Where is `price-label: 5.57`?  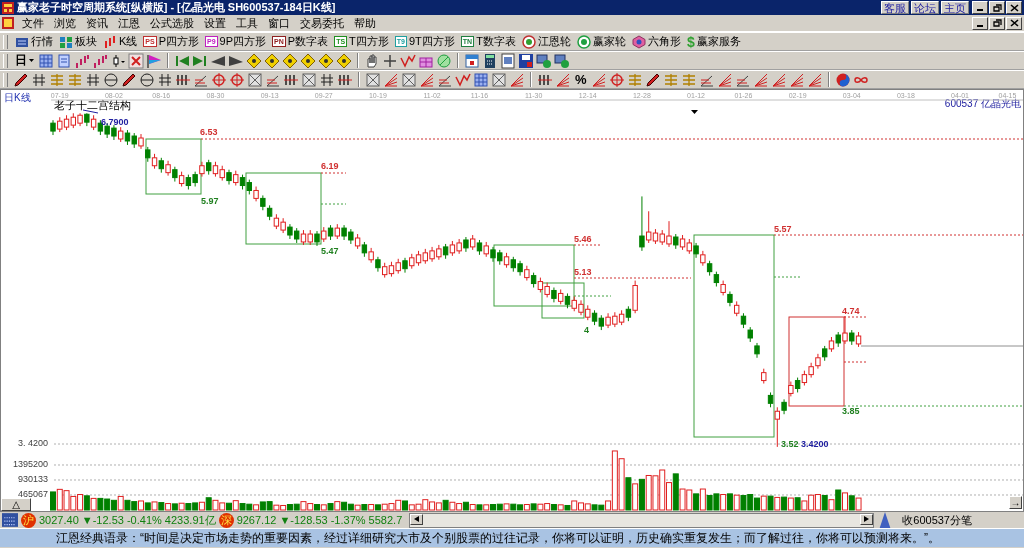
price-label: 5.57 is located at coordinates (783, 229).